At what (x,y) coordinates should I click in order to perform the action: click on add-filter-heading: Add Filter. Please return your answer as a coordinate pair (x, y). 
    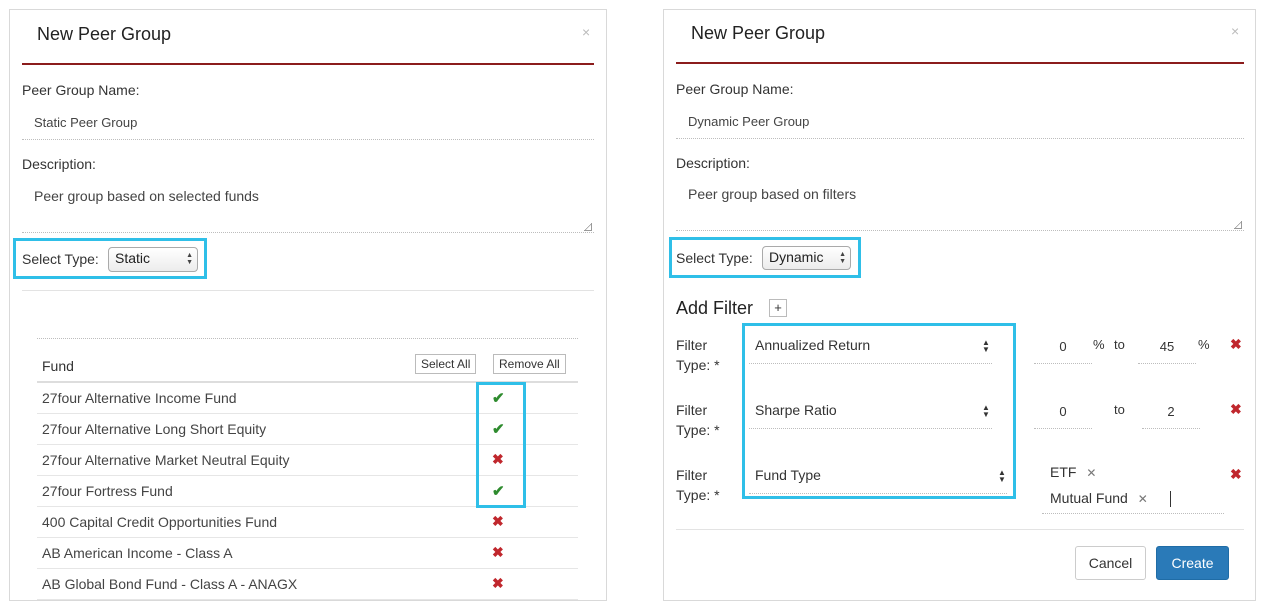
    Looking at the image, I should click on (715, 308).